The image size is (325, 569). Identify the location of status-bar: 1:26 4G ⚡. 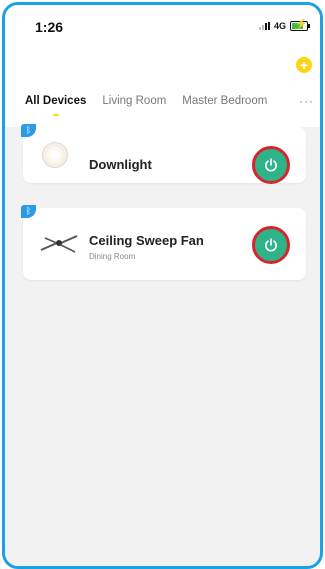
(162, 26).